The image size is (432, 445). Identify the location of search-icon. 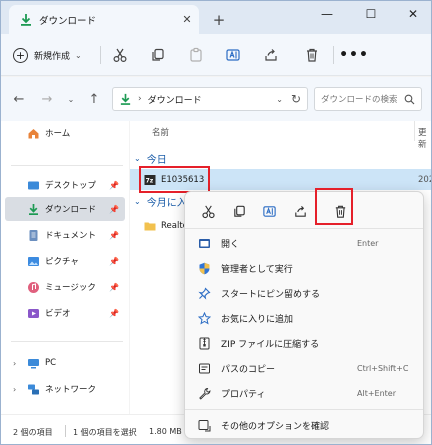
(409, 99).